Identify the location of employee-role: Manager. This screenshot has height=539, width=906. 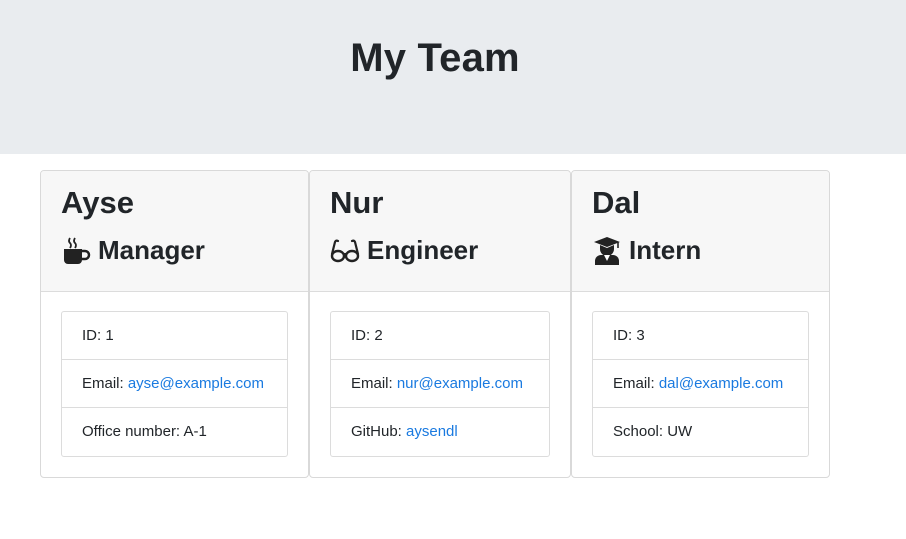
(133, 250).